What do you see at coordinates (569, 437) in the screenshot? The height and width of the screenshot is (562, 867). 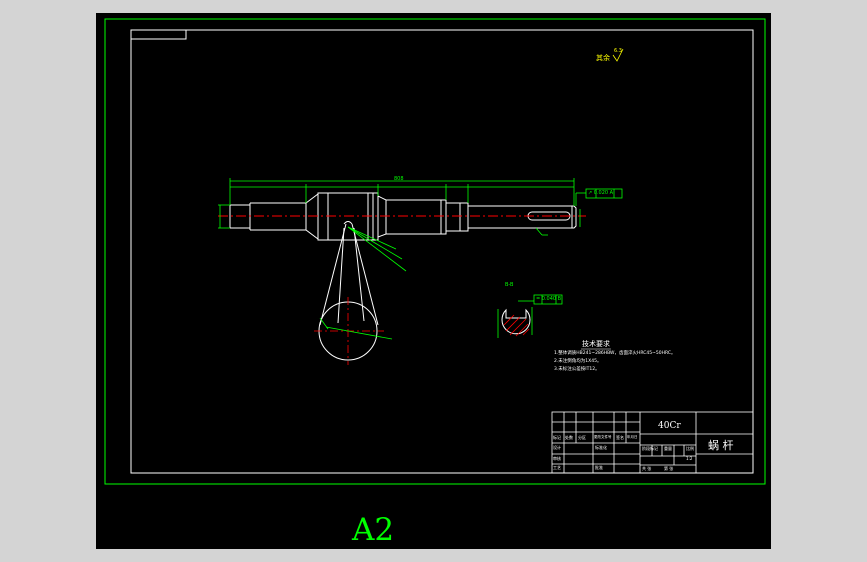 I see `title-block-label: 处数` at bounding box center [569, 437].